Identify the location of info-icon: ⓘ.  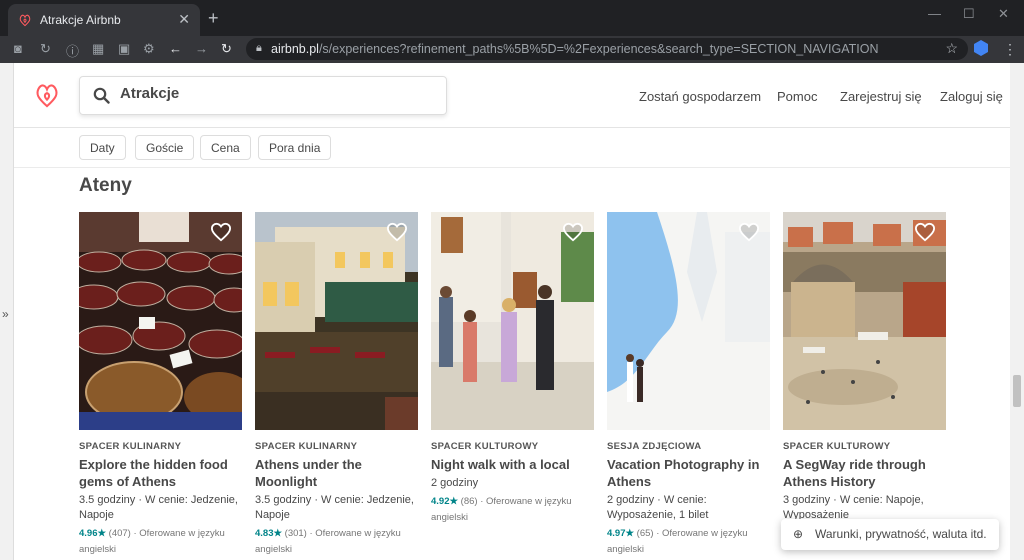
(72, 50).